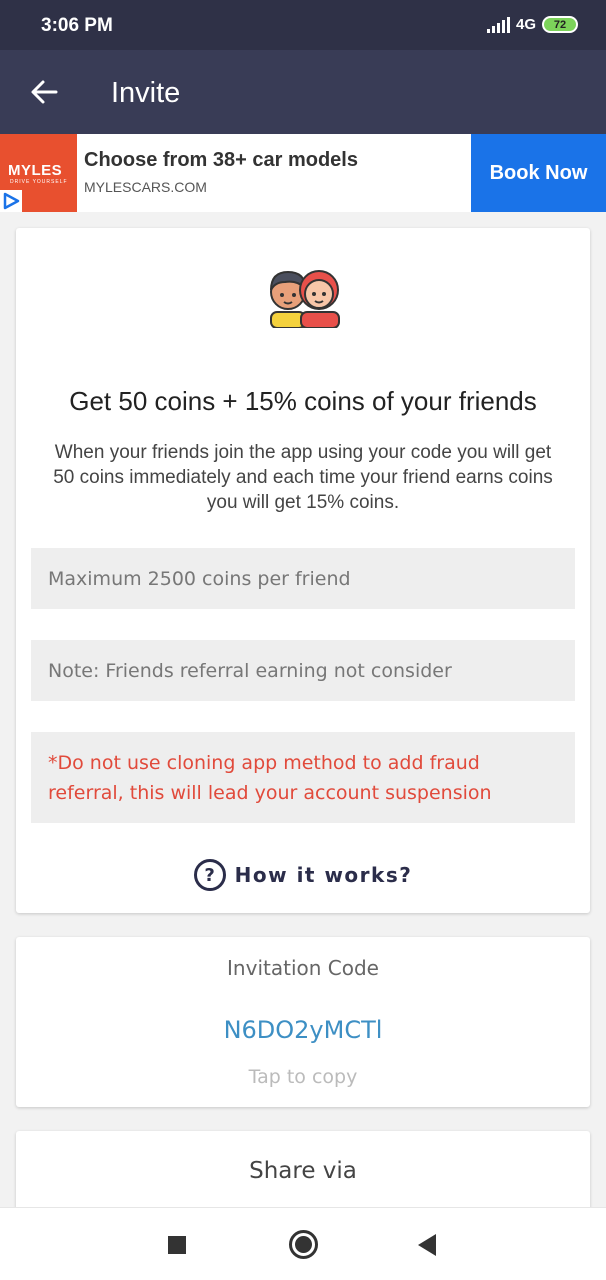 This screenshot has width=606, height=1280. What do you see at coordinates (303, 1030) in the screenshot?
I see `invitation-code: N6DO2yMCTl` at bounding box center [303, 1030].